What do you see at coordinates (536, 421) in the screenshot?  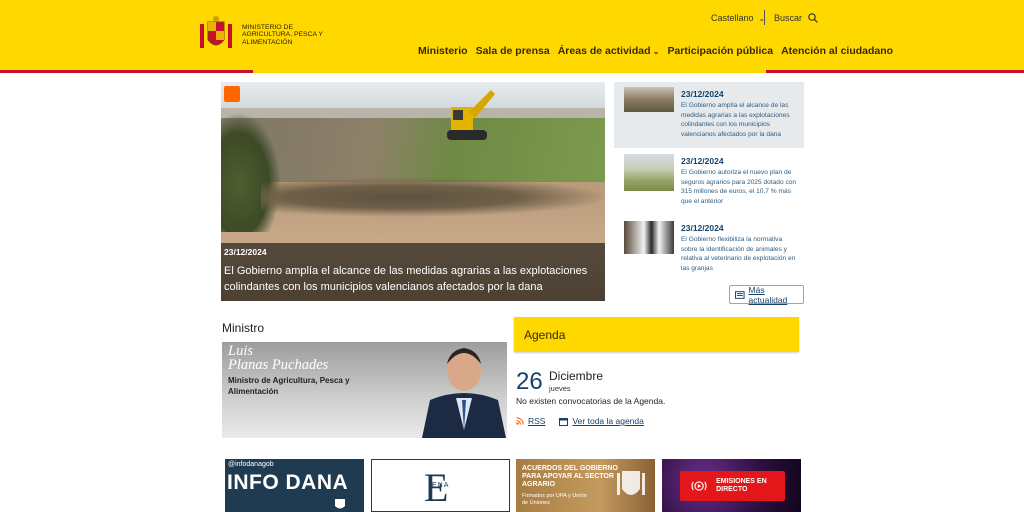 I see `agenda-rss-link: RSS` at bounding box center [536, 421].